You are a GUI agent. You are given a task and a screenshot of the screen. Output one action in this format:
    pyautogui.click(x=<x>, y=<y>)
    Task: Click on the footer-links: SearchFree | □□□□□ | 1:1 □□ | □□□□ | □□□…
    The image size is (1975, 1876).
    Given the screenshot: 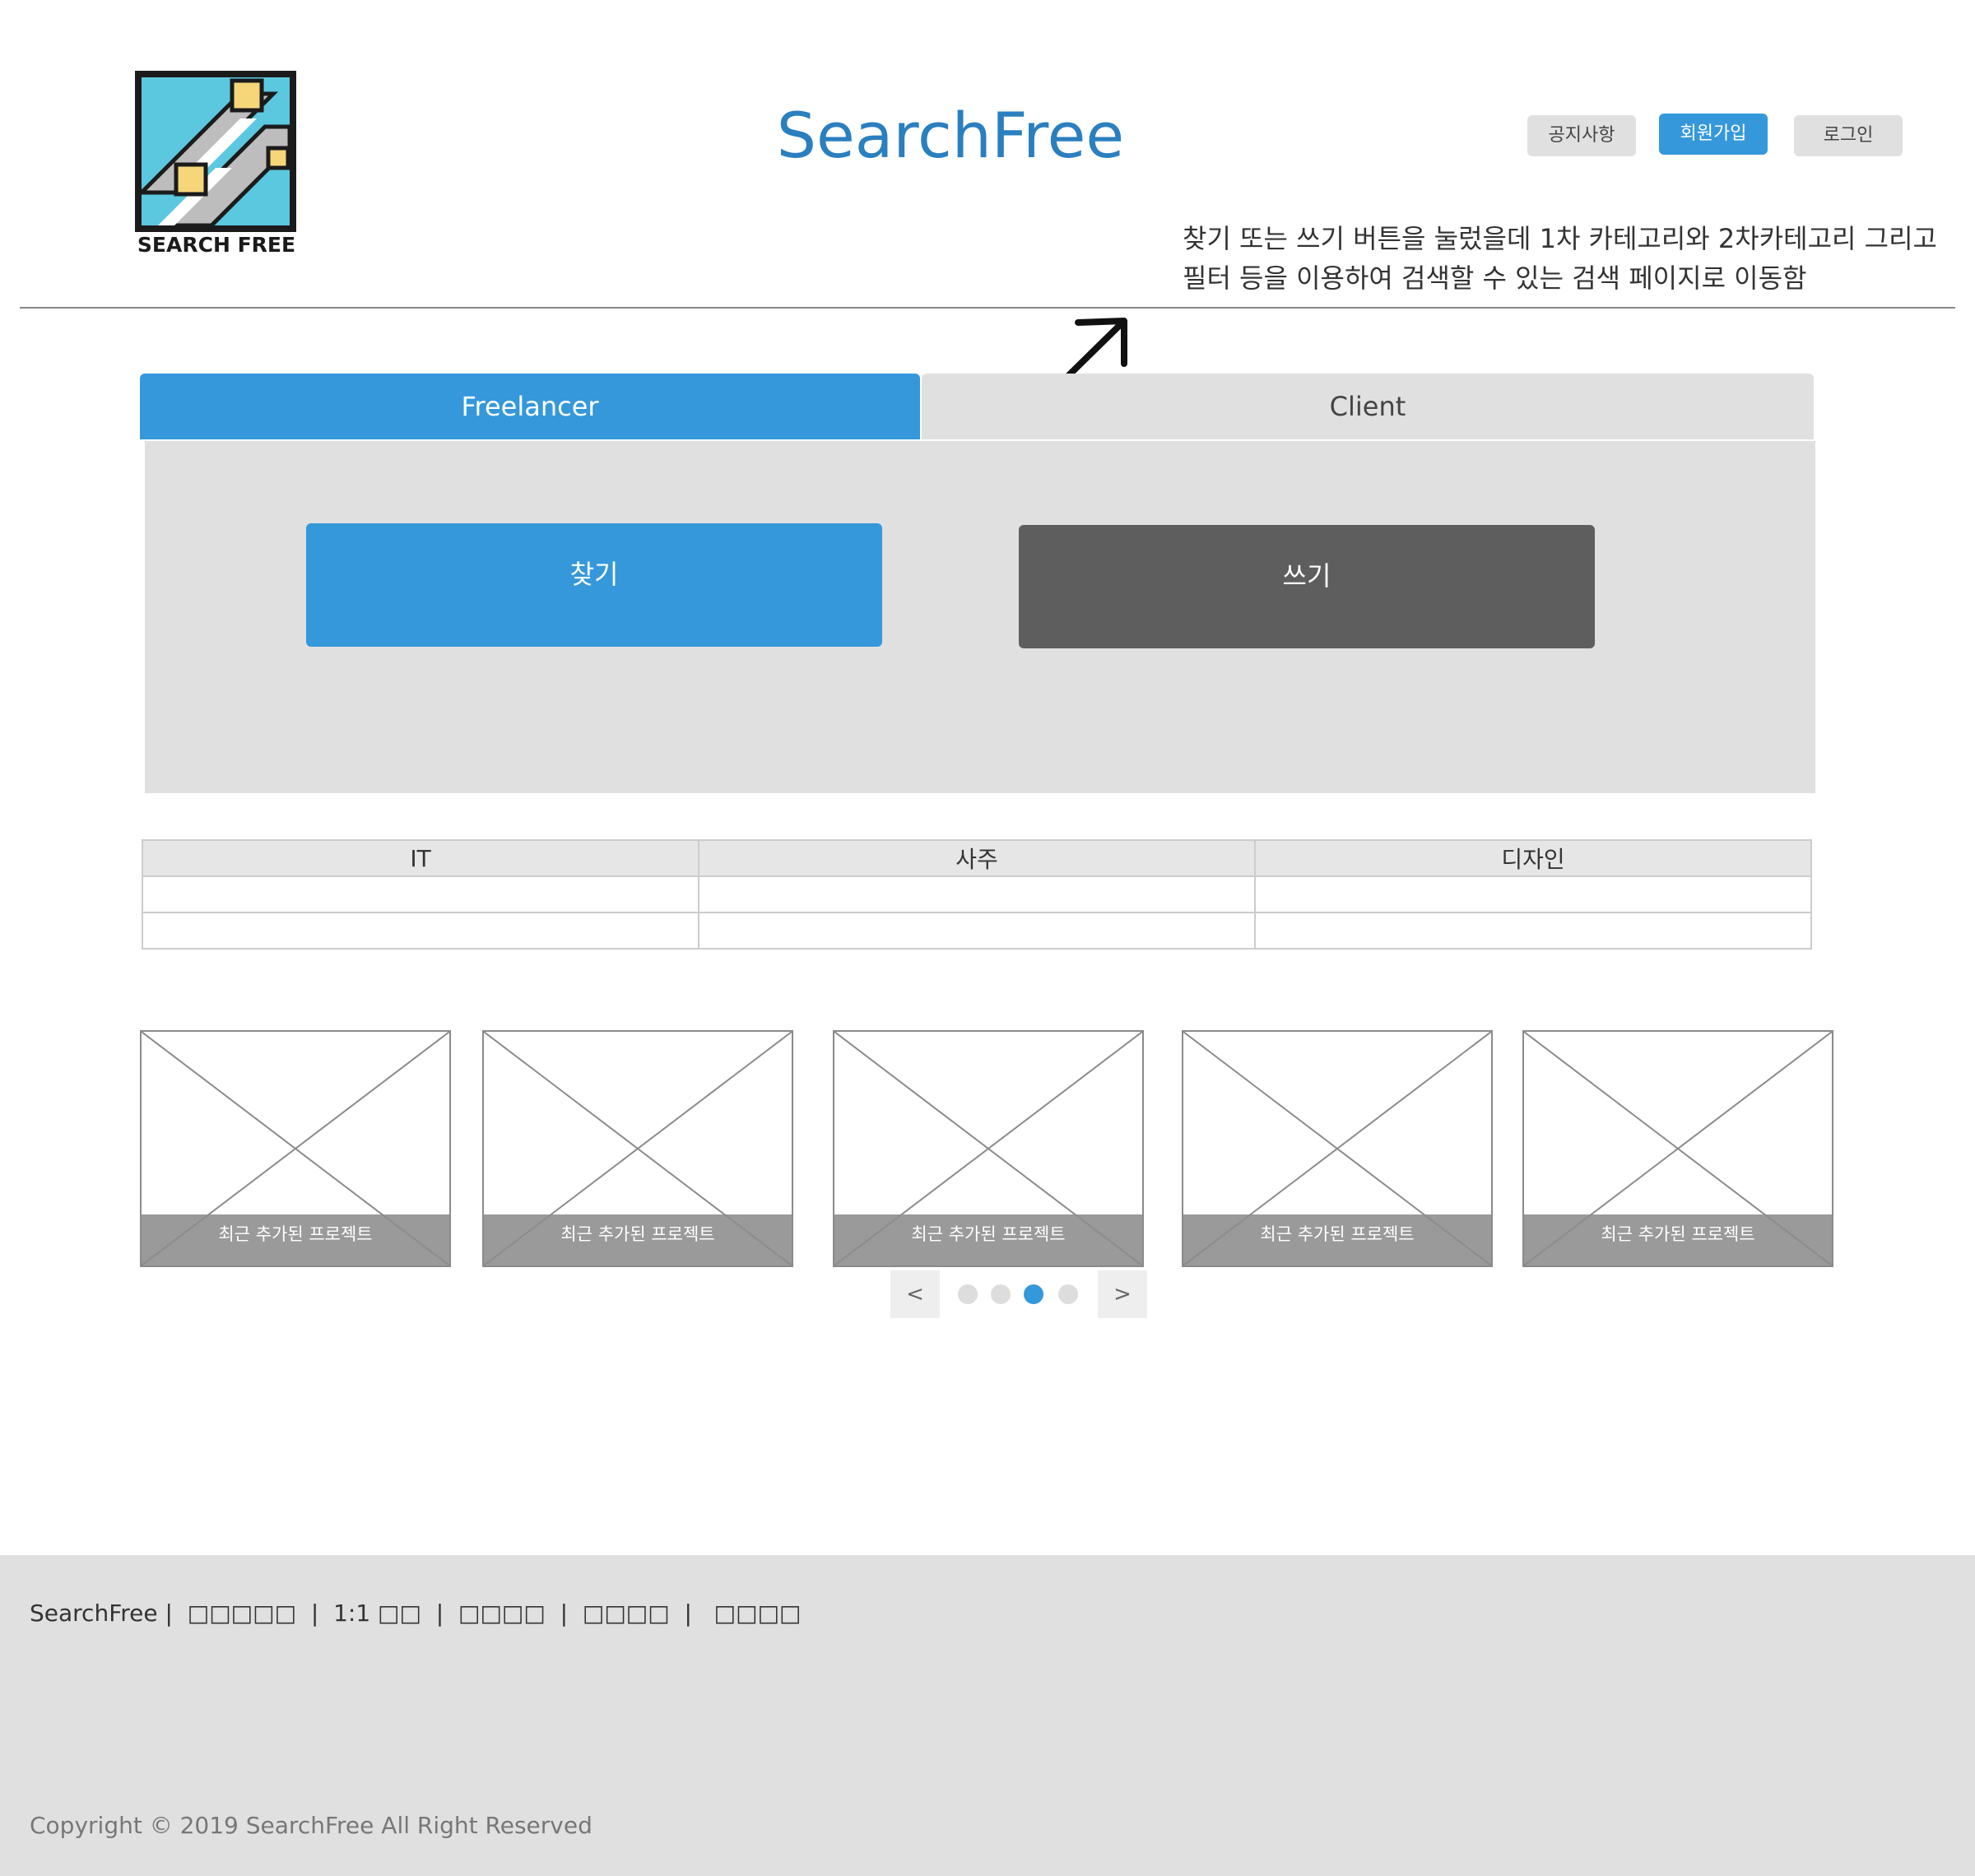 What is the action you would take?
    pyautogui.click(x=416, y=1613)
    